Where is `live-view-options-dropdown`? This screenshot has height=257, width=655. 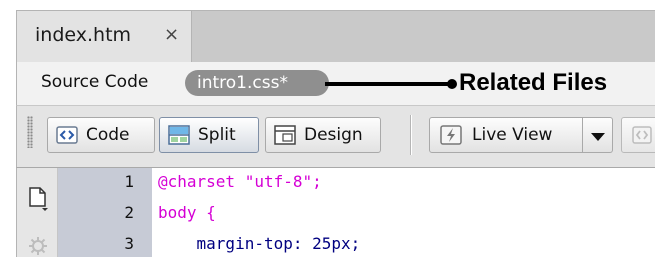 live-view-options-dropdown is located at coordinates (598, 135).